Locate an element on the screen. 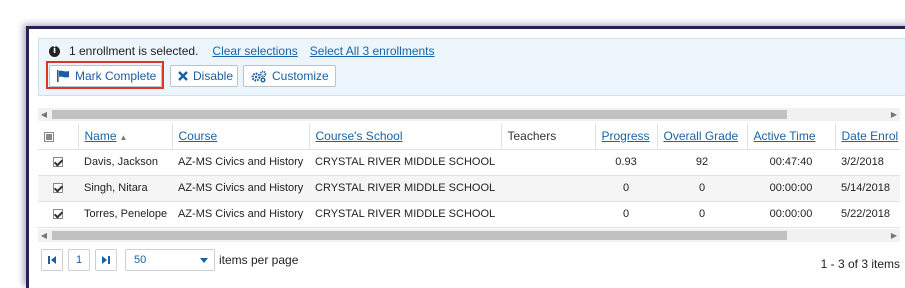 This screenshot has width=905, height=288. cell-name: Davis, Jackson is located at coordinates (125, 162).